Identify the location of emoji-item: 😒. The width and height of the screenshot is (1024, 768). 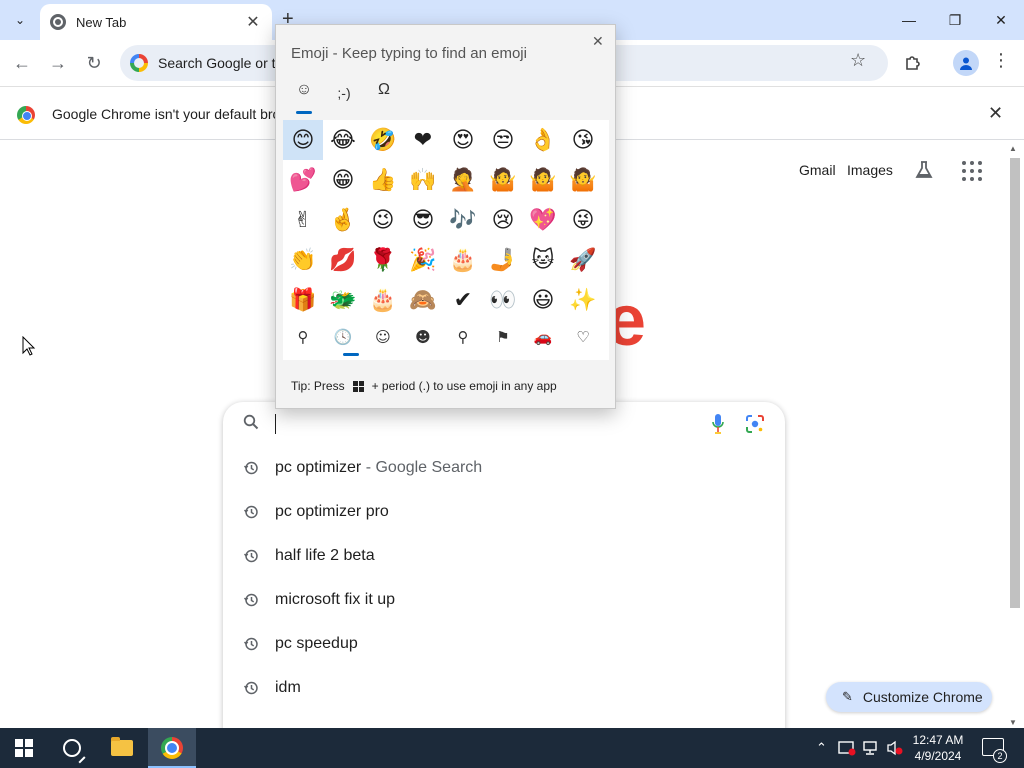
(503, 140).